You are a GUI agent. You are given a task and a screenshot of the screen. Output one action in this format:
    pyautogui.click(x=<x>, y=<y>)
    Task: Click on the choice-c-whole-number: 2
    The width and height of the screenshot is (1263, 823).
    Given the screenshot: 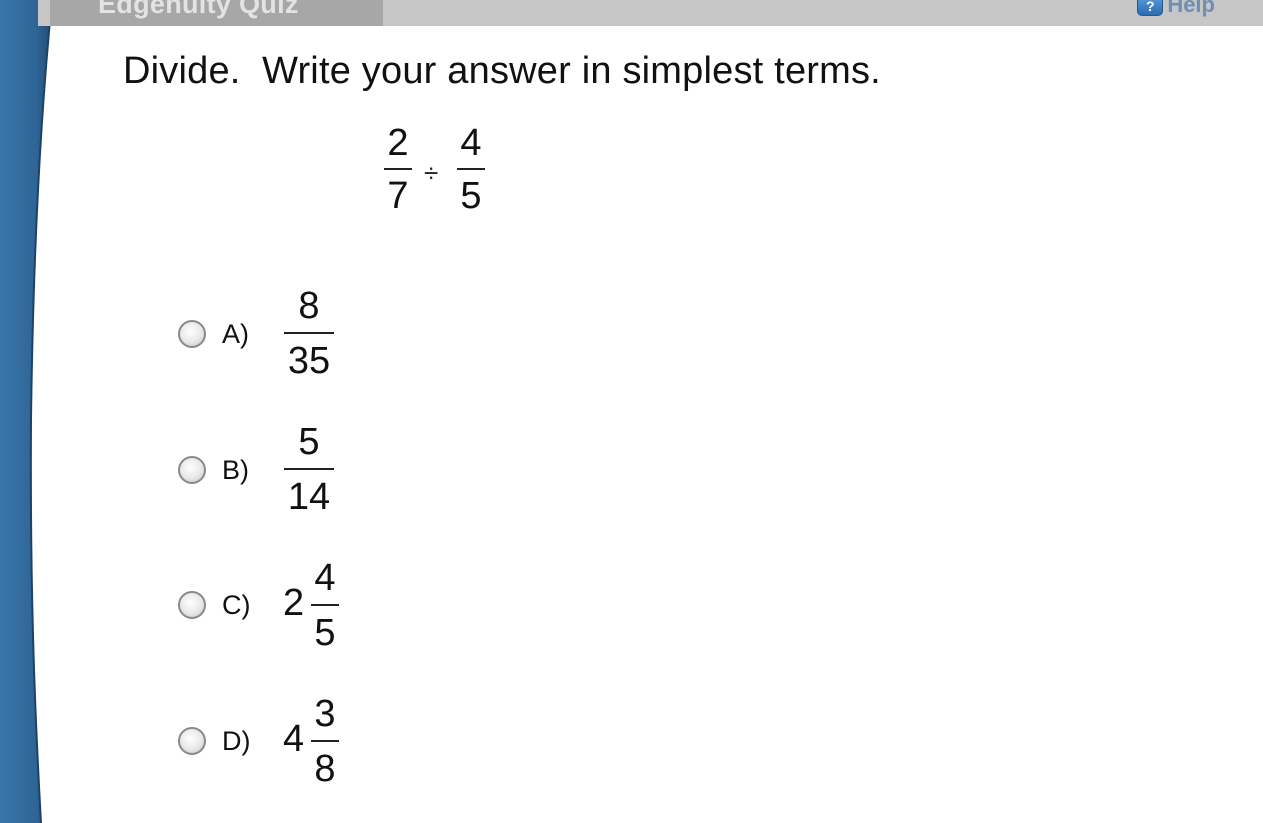 What is the action you would take?
    pyautogui.click(x=294, y=603)
    